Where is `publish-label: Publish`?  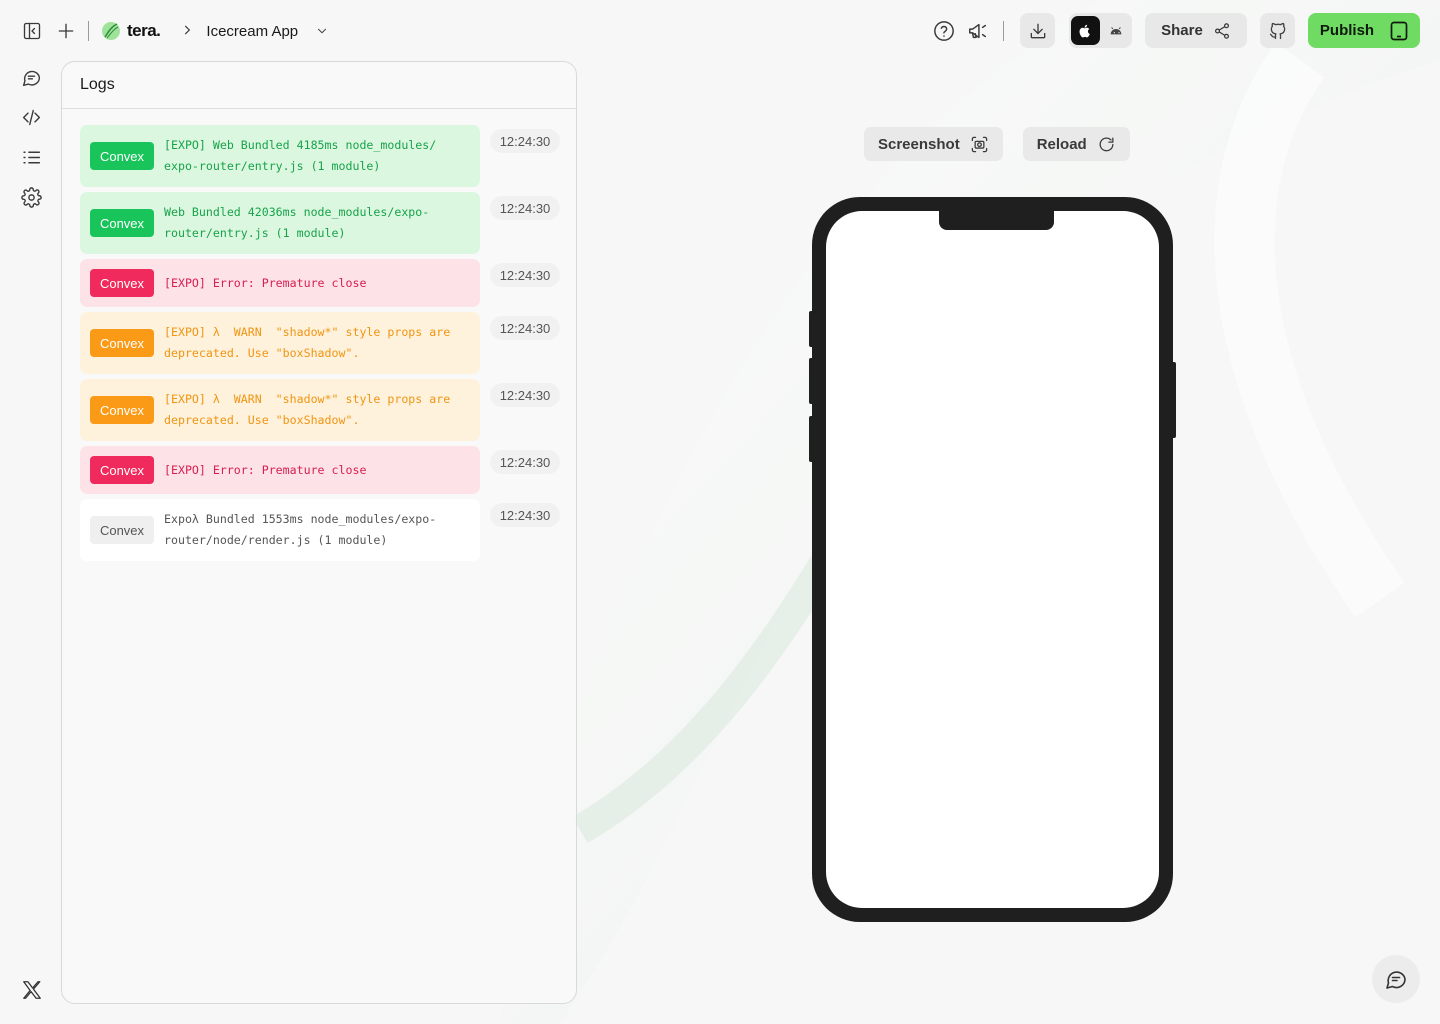 publish-label: Publish is located at coordinates (1347, 30).